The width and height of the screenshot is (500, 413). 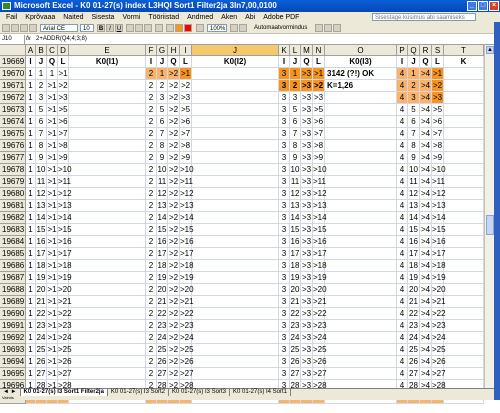 I want to click on cell-b: 13, so click(x=41, y=206).